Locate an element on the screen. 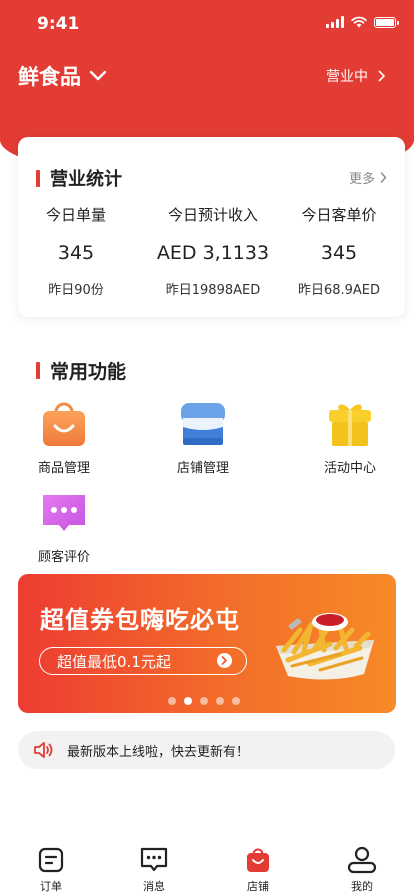 The width and height of the screenshot is (414, 896). stat-label: 今日单量 is located at coordinates (75, 215).